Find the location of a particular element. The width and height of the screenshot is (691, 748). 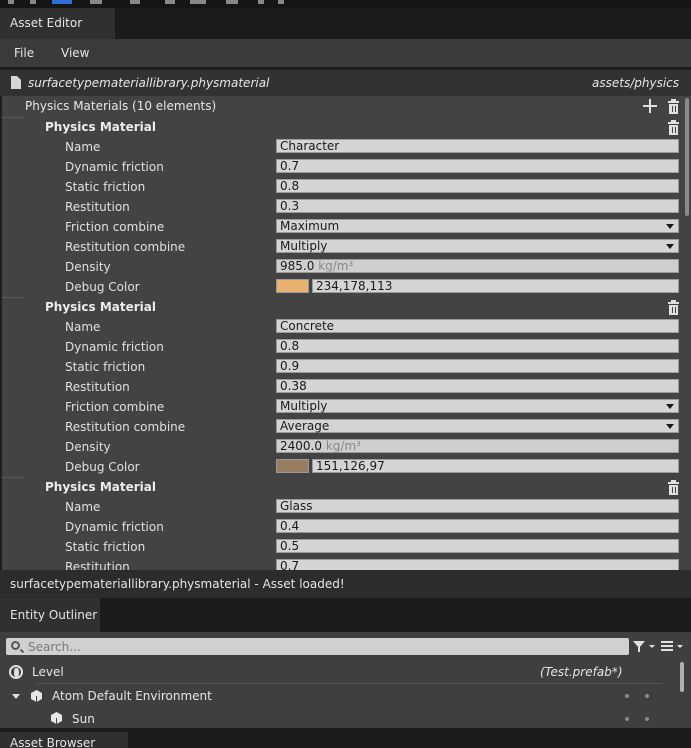

friction-combine-value: Multiply is located at coordinates (304, 406).